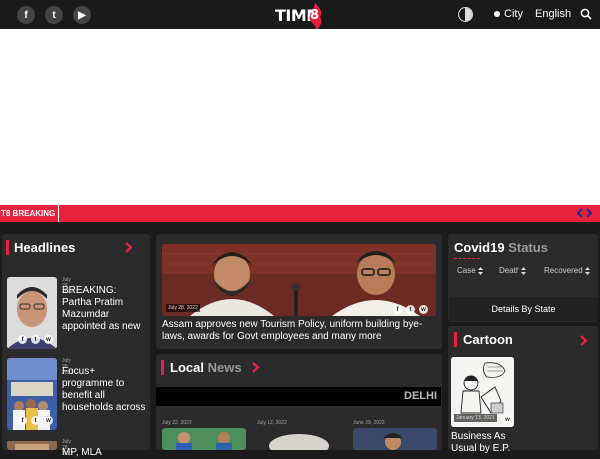 The image size is (600, 459). What do you see at coordinates (54, 15) in the screenshot?
I see `twitter-icon: t` at bounding box center [54, 15].